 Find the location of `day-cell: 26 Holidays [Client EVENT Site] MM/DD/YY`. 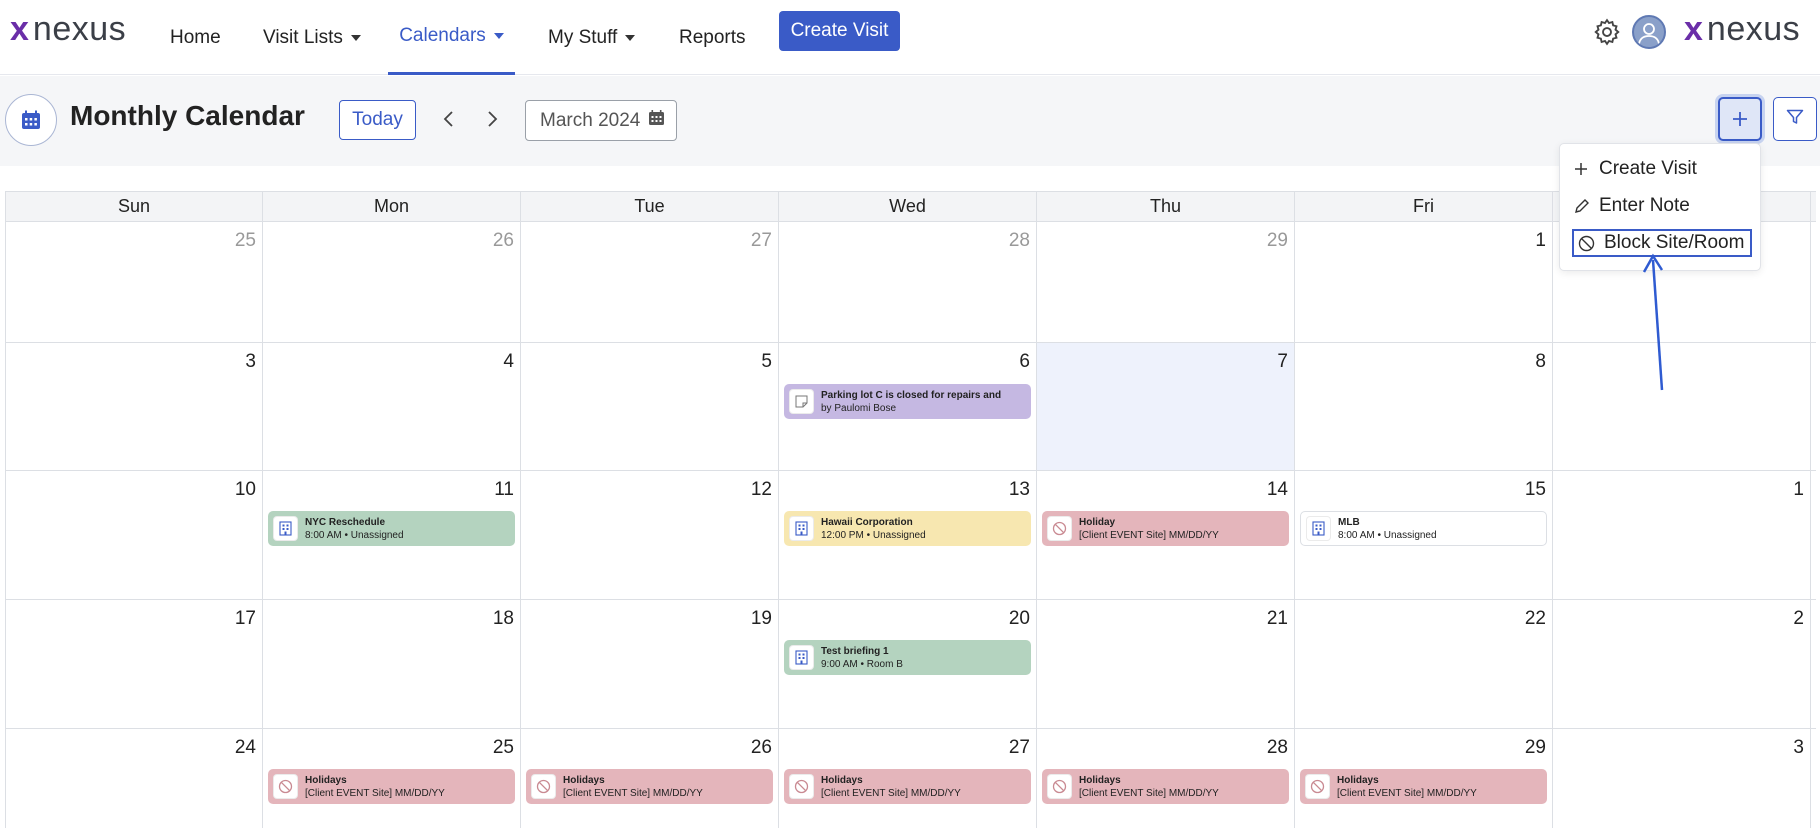

day-cell: 26 Holidays [Client EVENT Site] MM/DD/YY is located at coordinates (650, 778).